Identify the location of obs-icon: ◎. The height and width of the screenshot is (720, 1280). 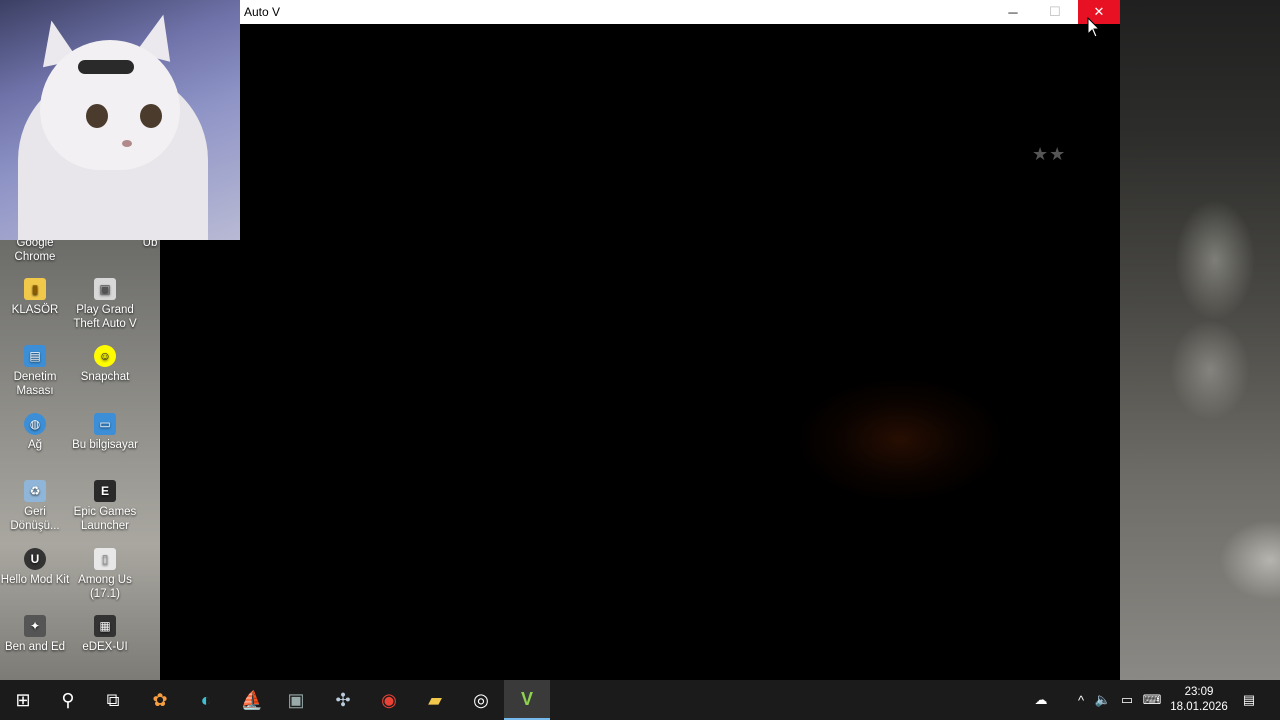
(481, 700).